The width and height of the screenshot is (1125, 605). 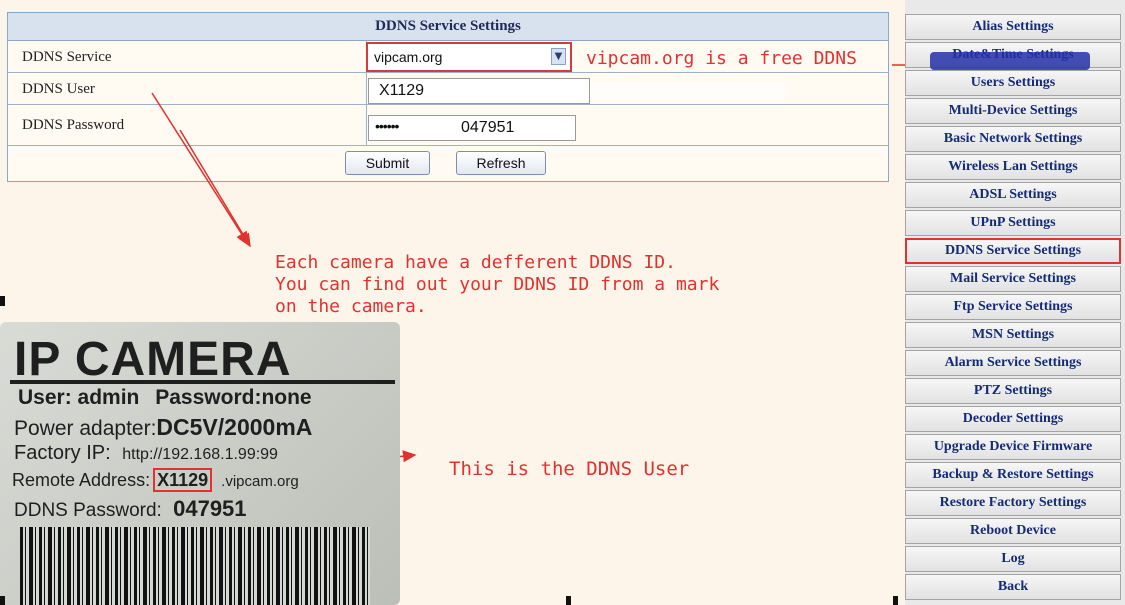 I want to click on nav-decoder-settings: Decoder Settings, so click(x=1013, y=419).